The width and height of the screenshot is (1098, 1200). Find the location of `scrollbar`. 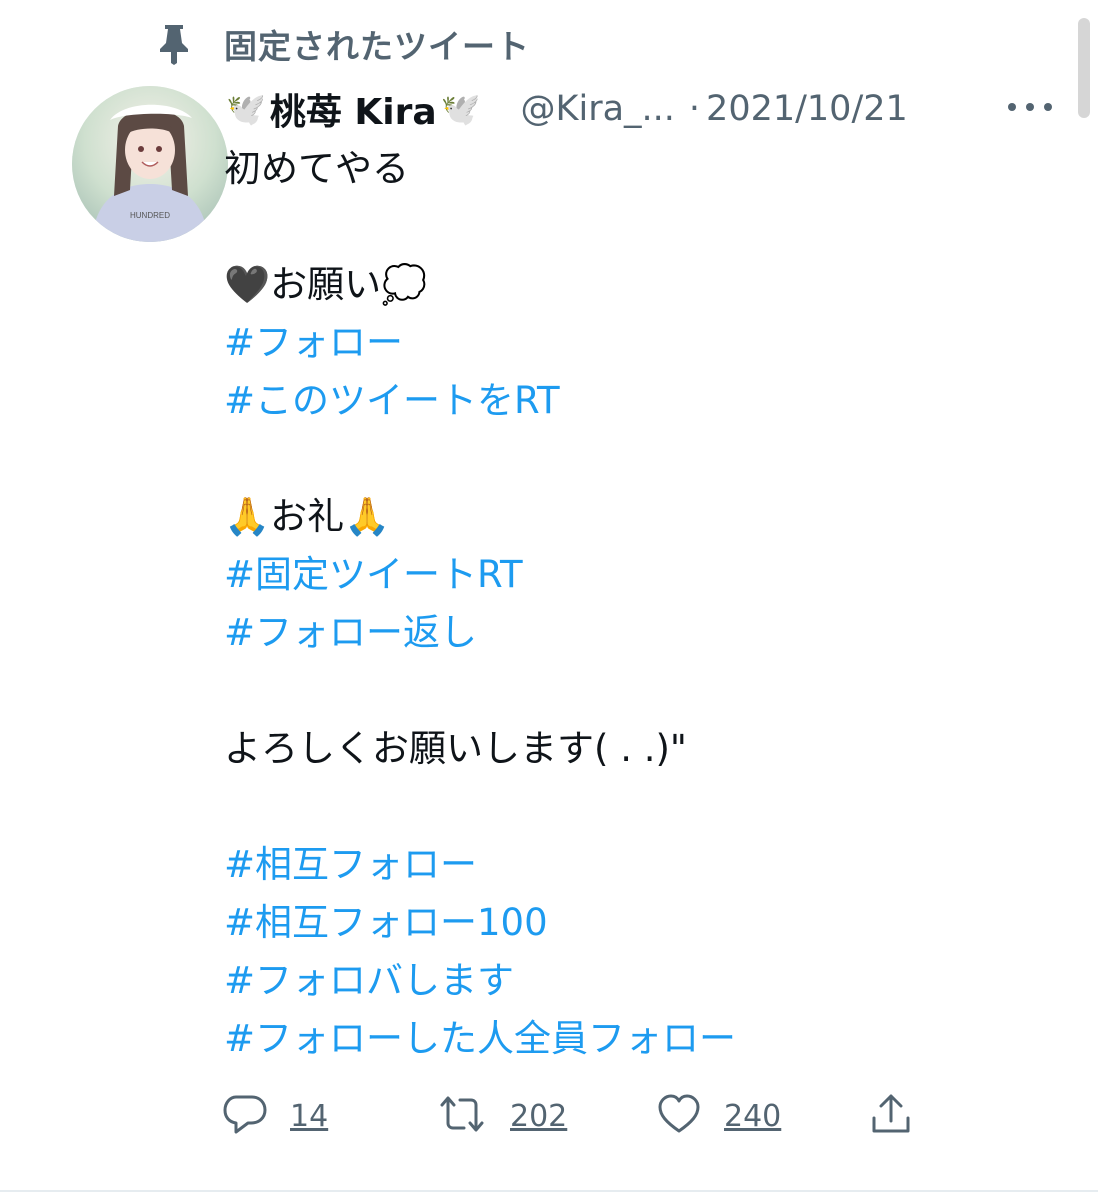

scrollbar is located at coordinates (1084, 68).